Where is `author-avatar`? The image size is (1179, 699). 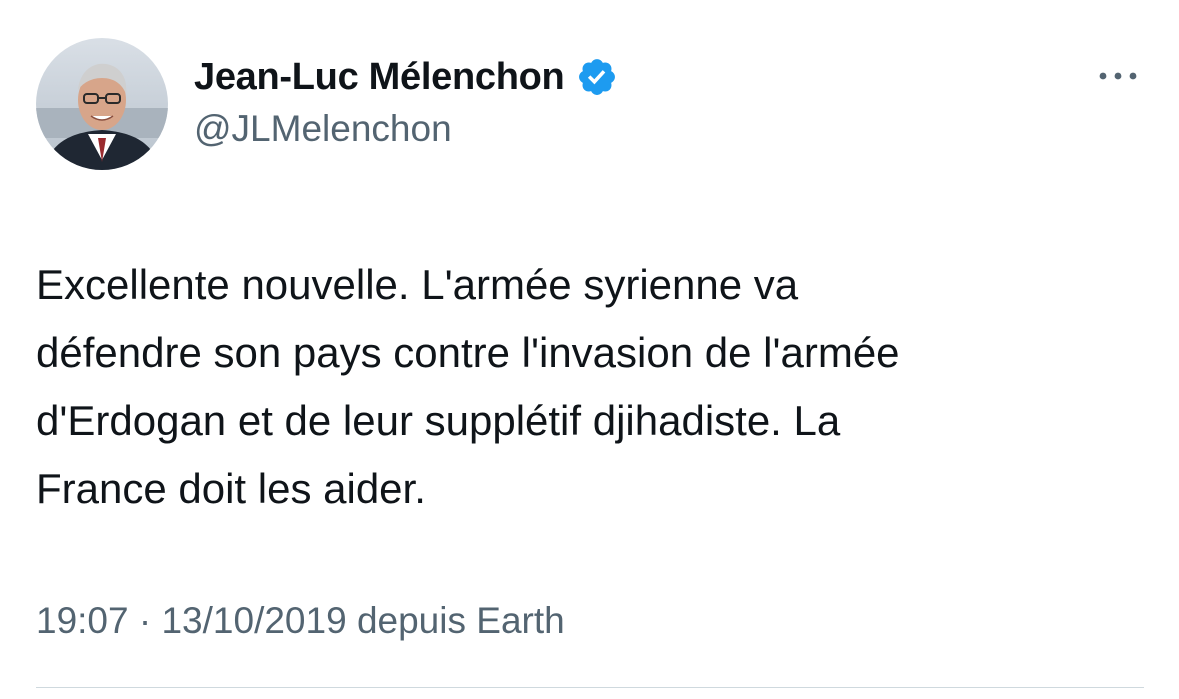
author-avatar is located at coordinates (102, 104).